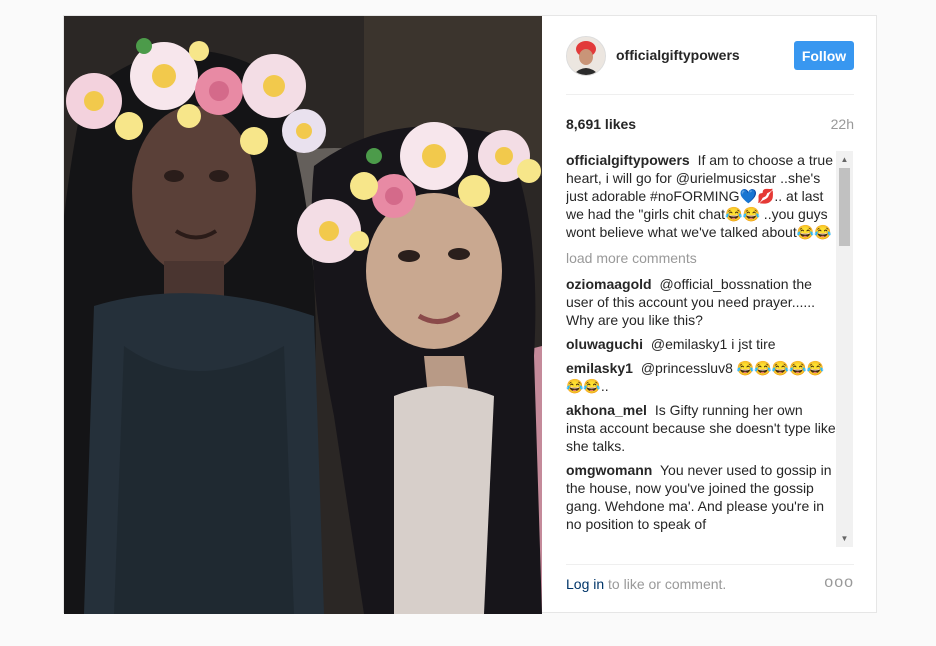  I want to click on follow-button: Follow, so click(824, 55).